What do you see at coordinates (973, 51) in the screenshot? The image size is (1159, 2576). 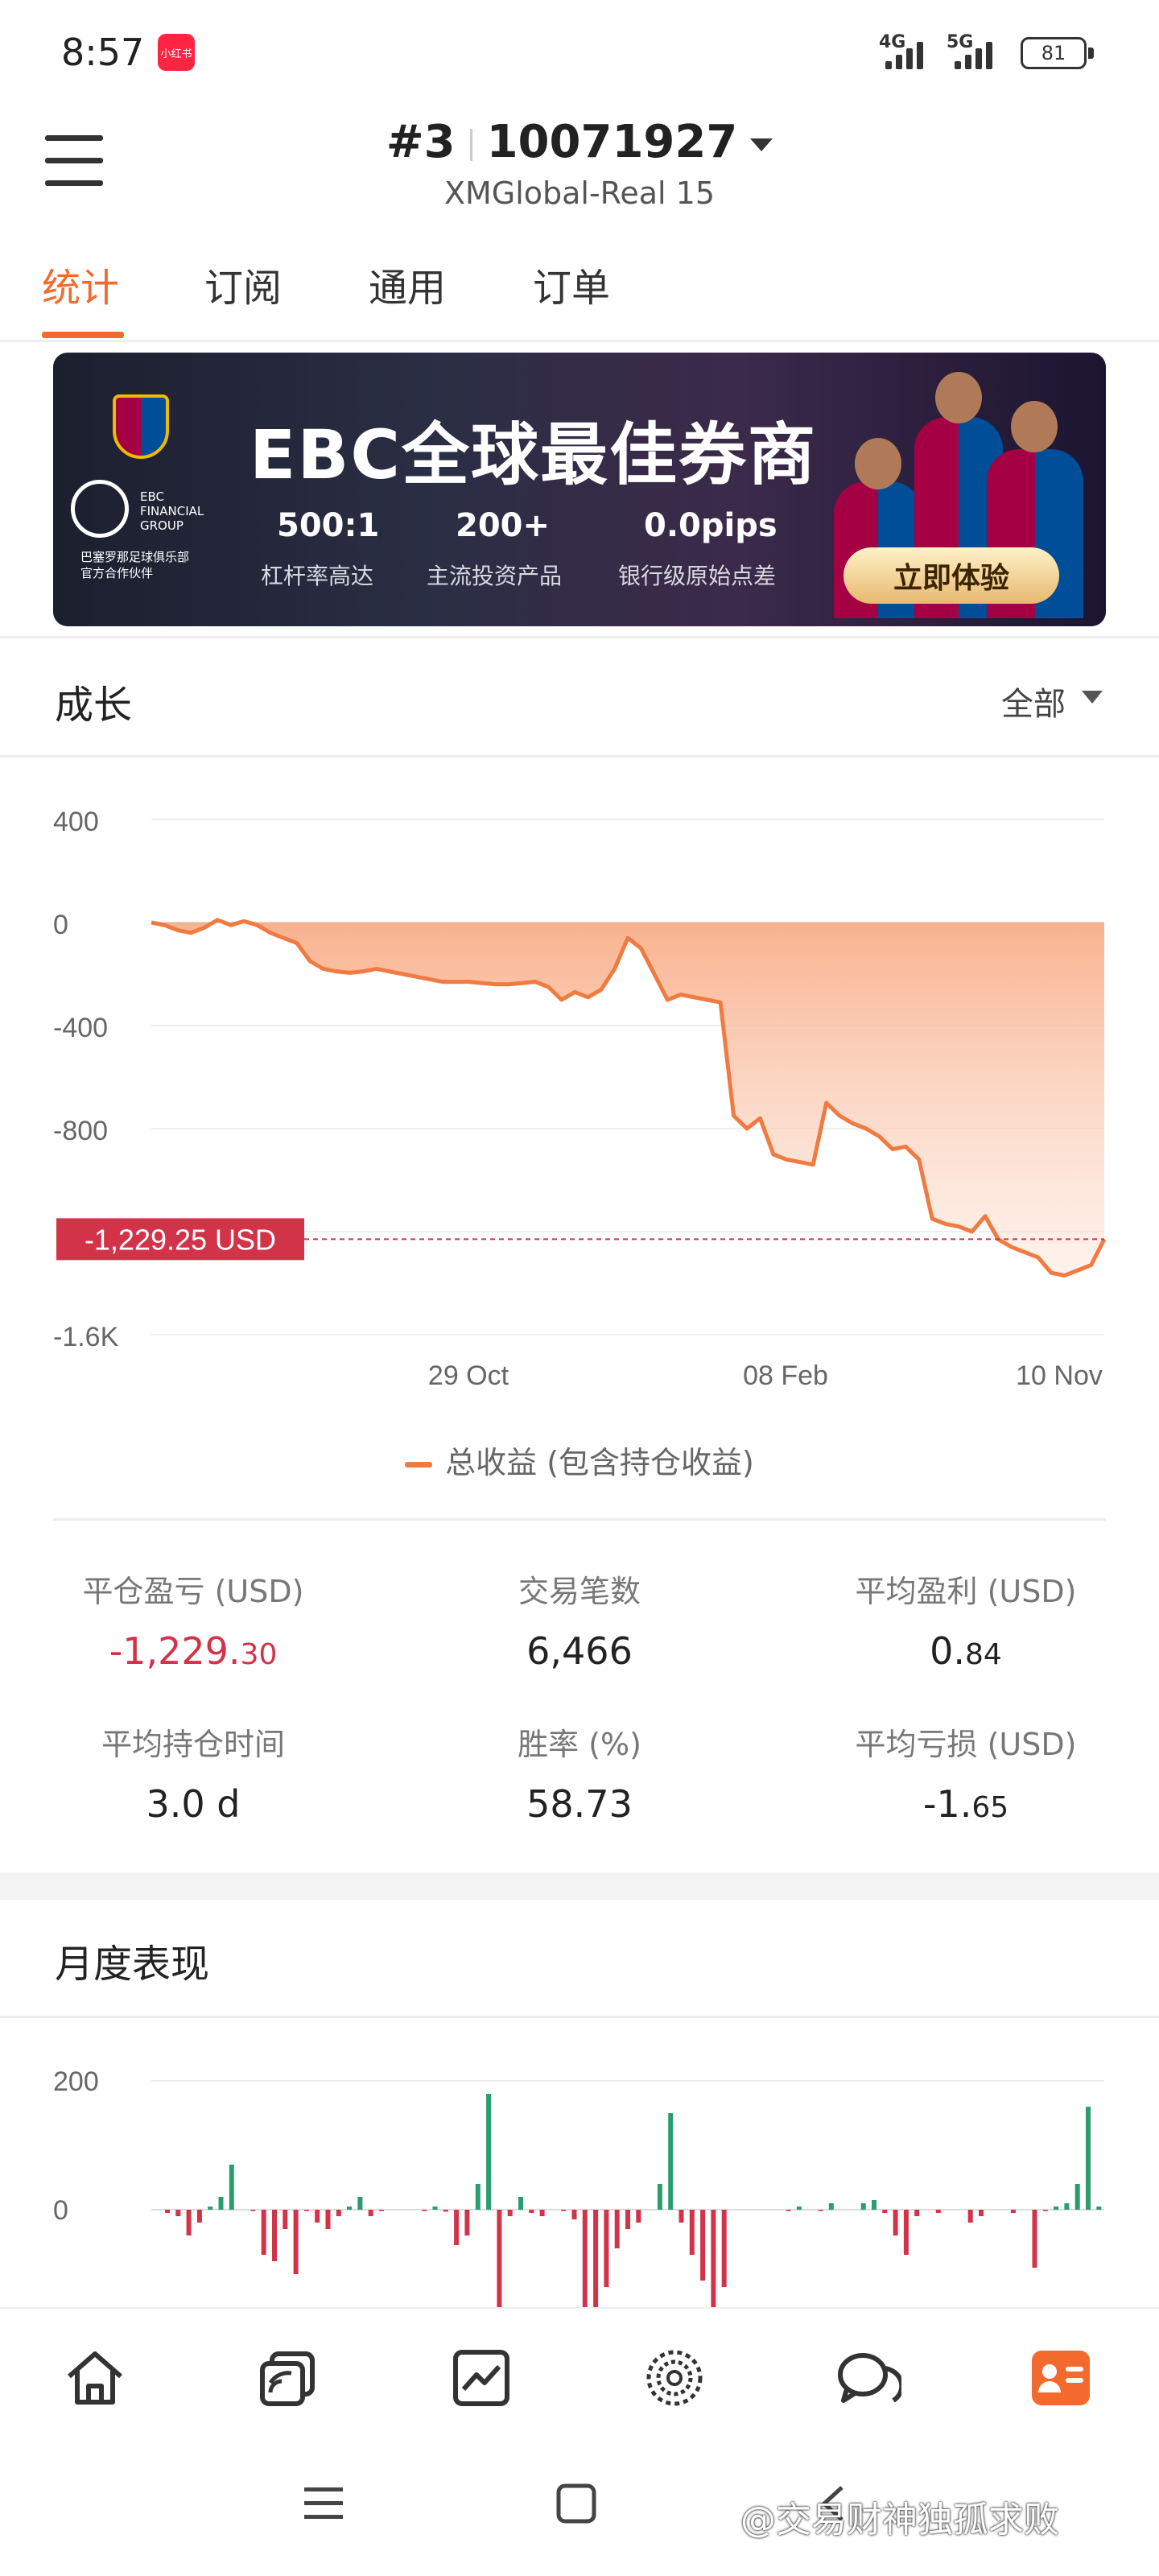 I see `signal-icon` at bounding box center [973, 51].